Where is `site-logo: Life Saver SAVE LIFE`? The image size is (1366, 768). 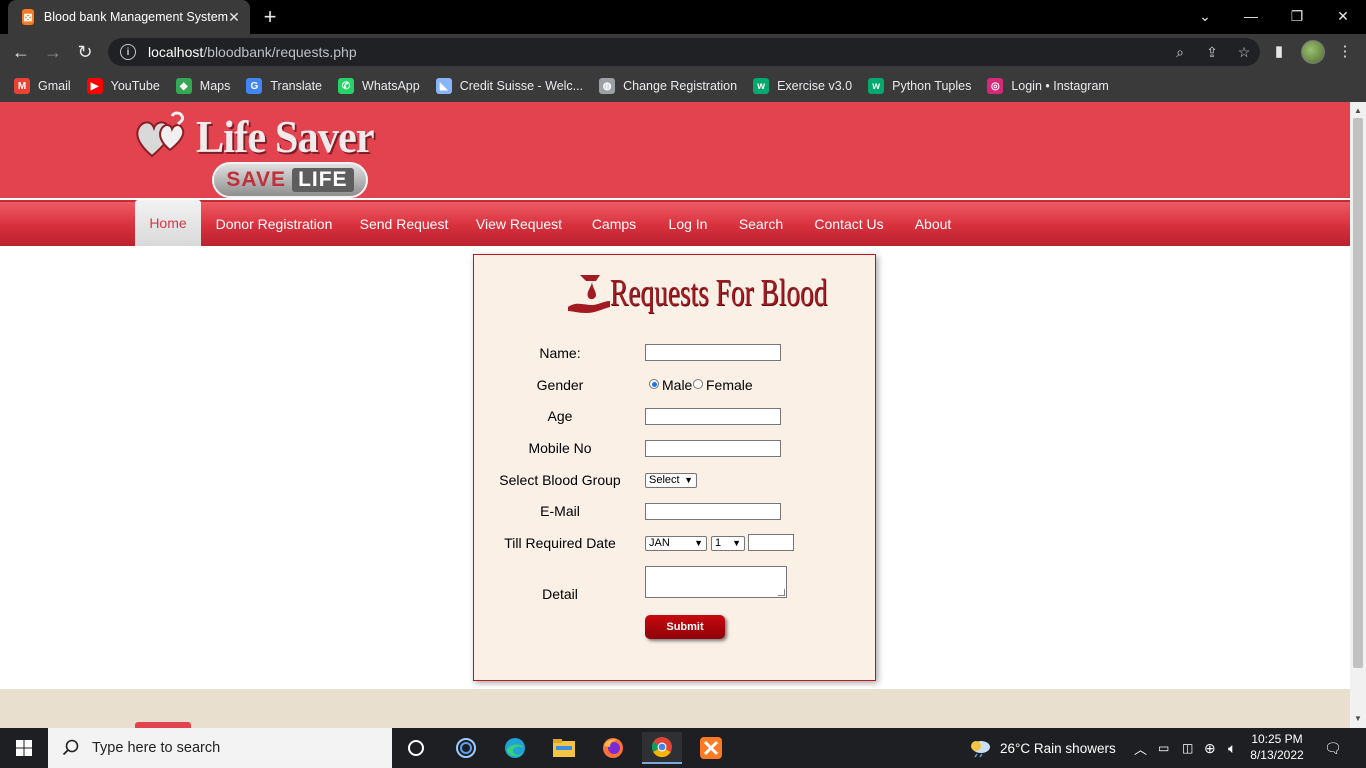
site-logo: Life Saver SAVE LIFE is located at coordinates (256, 152).